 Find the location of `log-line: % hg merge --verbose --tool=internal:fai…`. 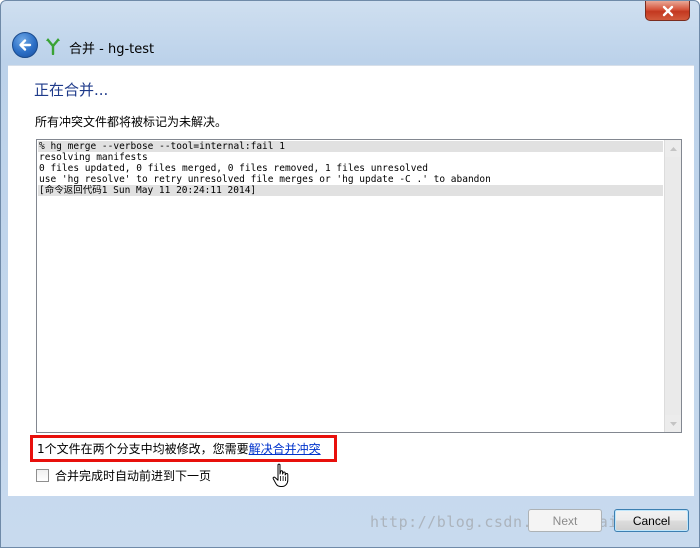

log-line: % hg merge --verbose --tool=internal:fai… is located at coordinates (350, 146).